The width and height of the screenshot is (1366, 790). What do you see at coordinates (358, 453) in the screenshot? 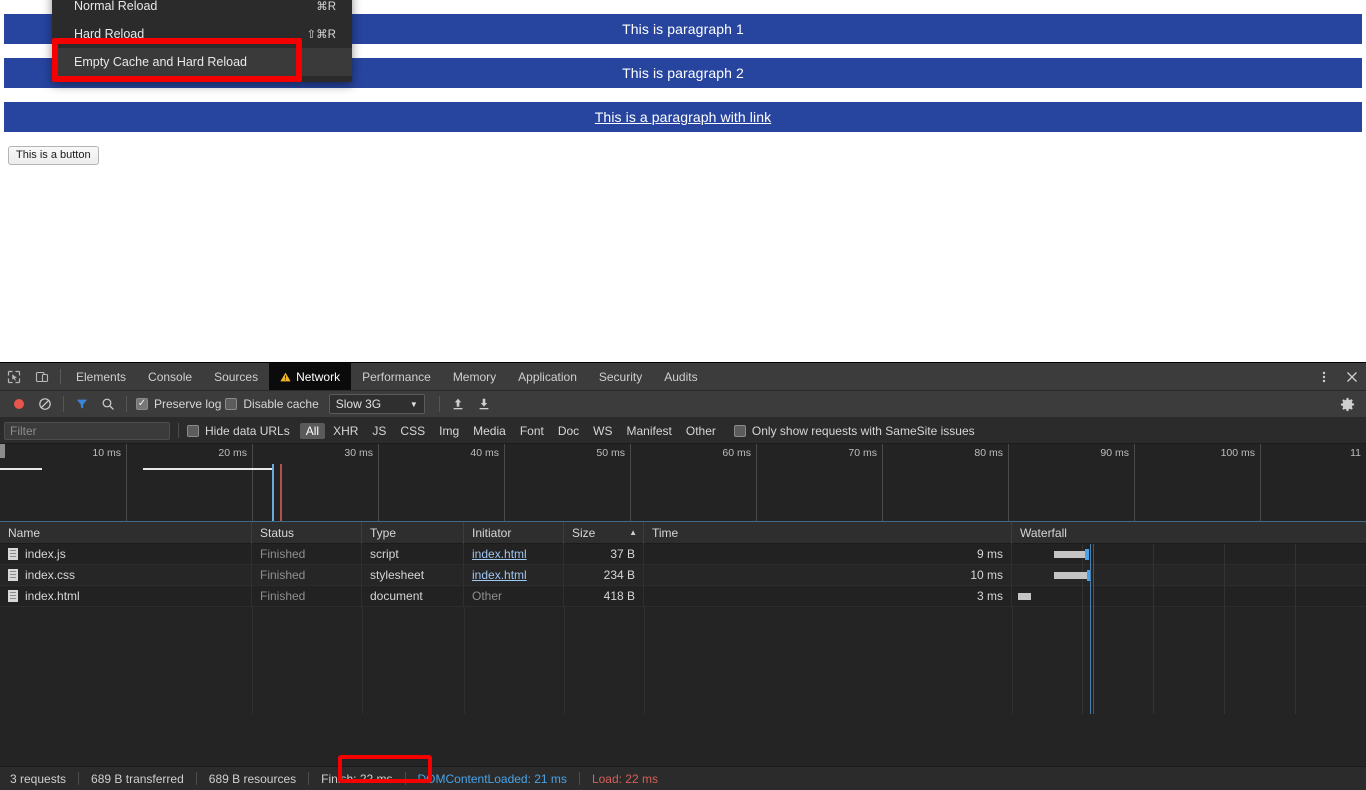
I see `overview-tick-30: 30 ms` at bounding box center [358, 453].